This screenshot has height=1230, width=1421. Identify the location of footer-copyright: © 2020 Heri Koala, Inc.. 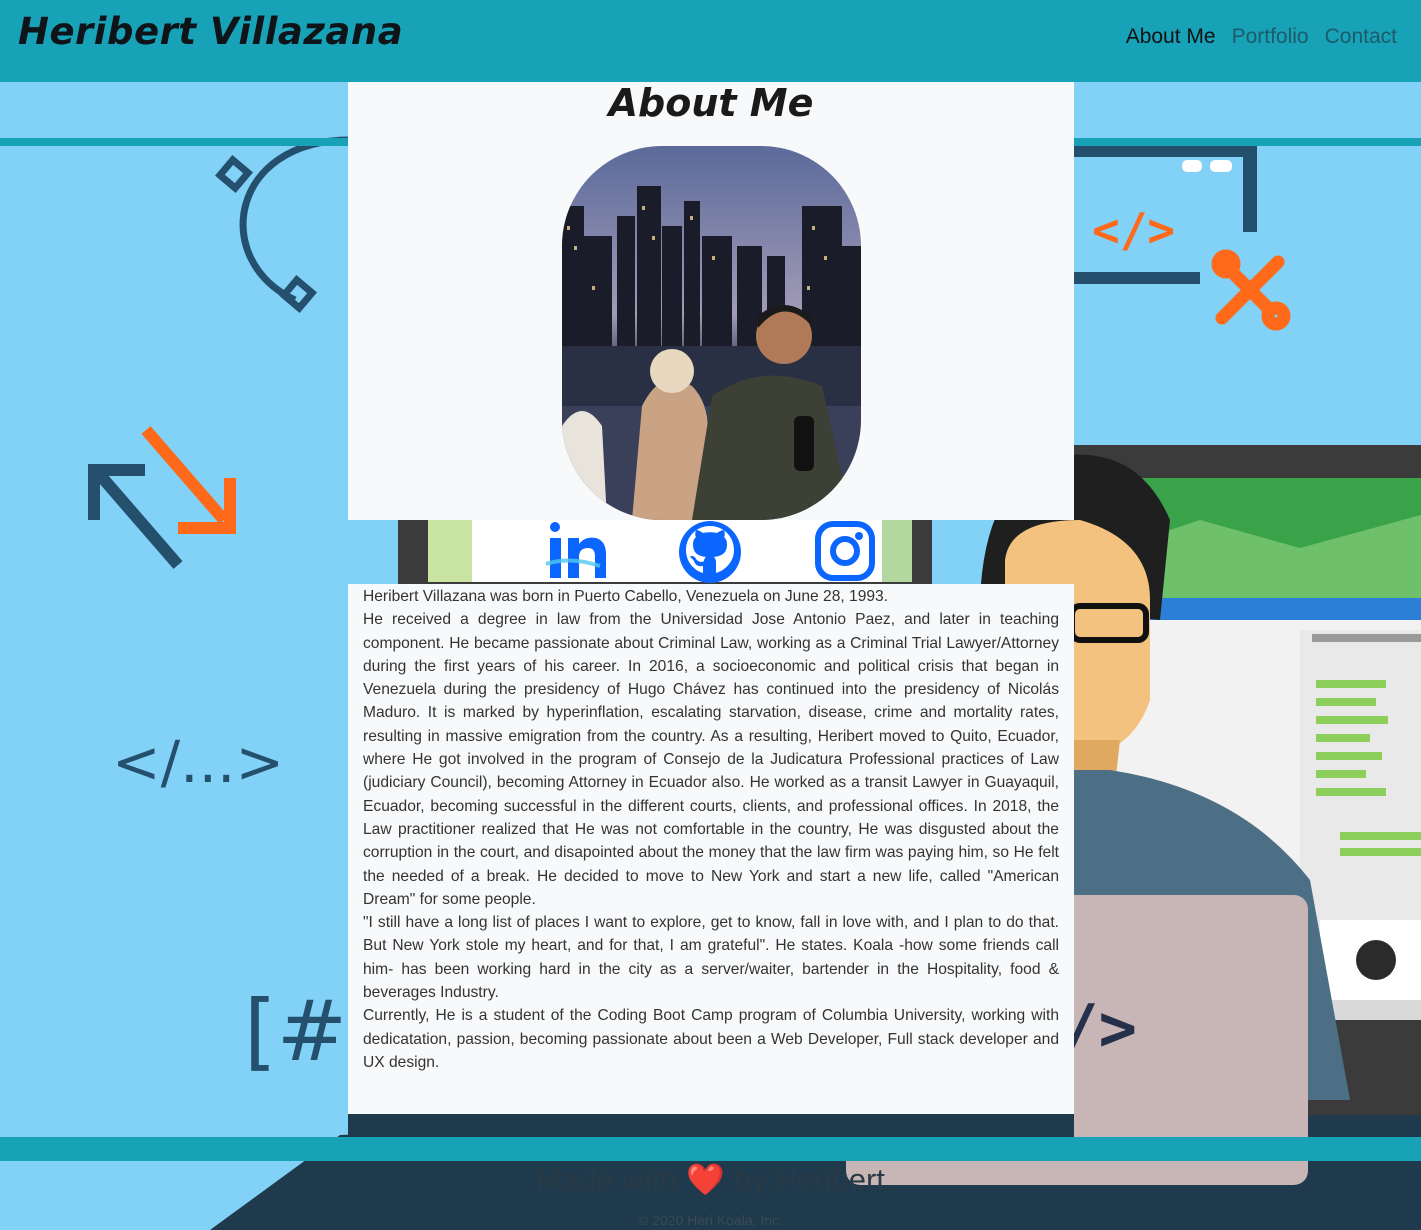
(710, 1220).